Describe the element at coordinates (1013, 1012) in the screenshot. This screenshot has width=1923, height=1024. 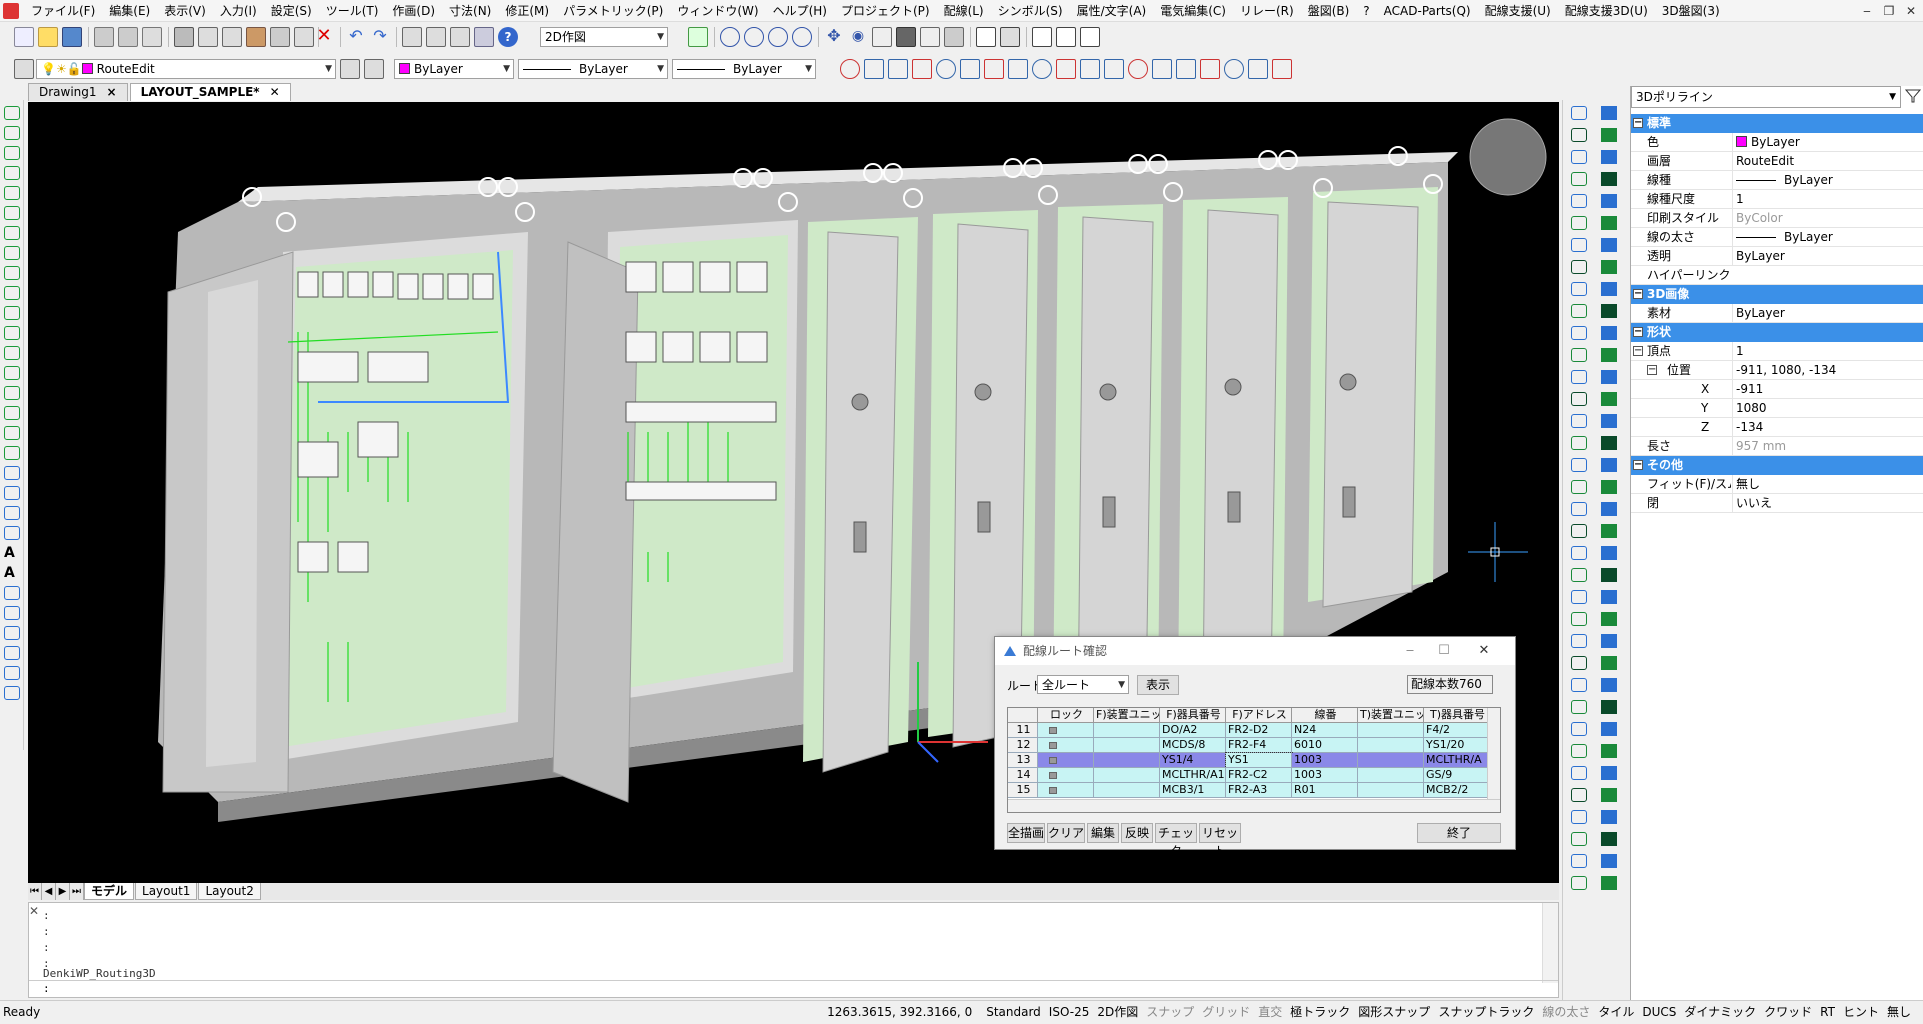
I see `status-toggle: Standard` at that location.